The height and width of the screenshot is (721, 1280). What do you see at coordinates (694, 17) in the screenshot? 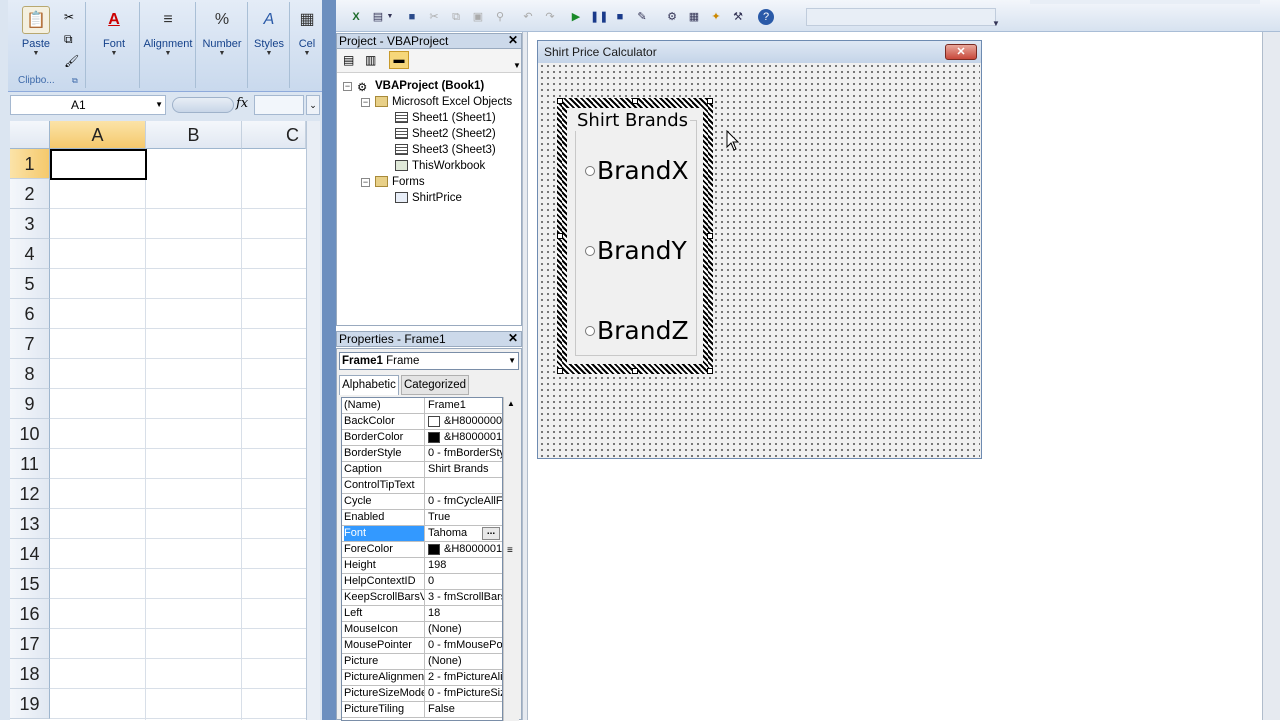
I see `properties-window-icon: ▦` at bounding box center [694, 17].